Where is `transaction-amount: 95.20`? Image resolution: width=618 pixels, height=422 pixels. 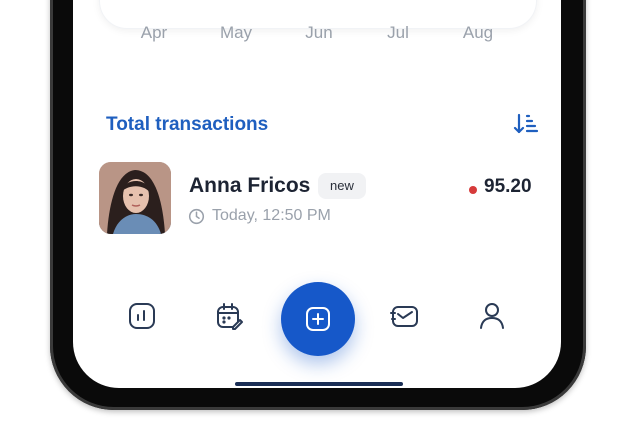 transaction-amount: 95.20 is located at coordinates (508, 186).